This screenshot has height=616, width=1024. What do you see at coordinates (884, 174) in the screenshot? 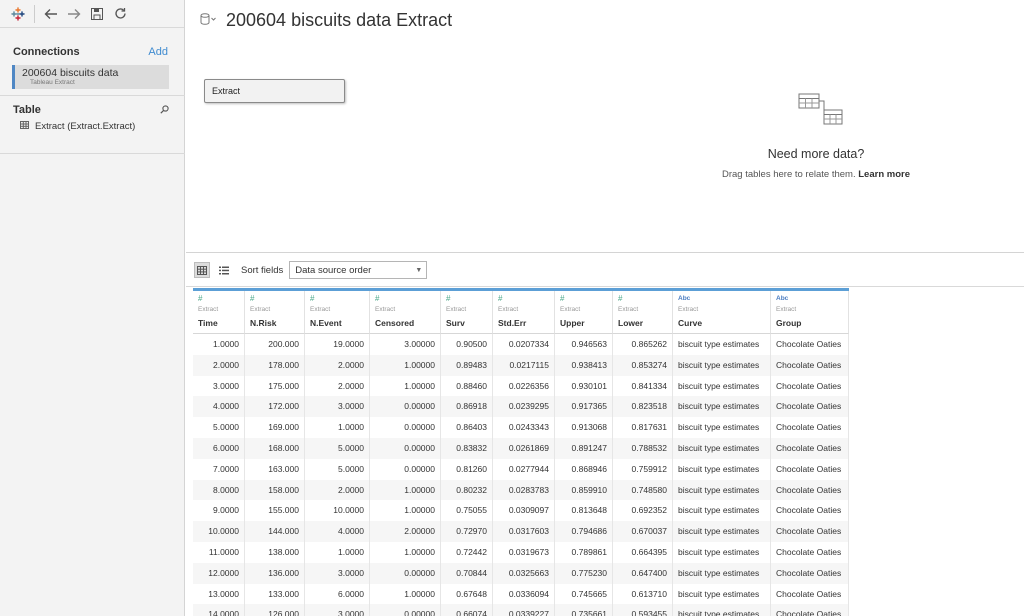
I see `learn-more-link: Learn more` at bounding box center [884, 174].